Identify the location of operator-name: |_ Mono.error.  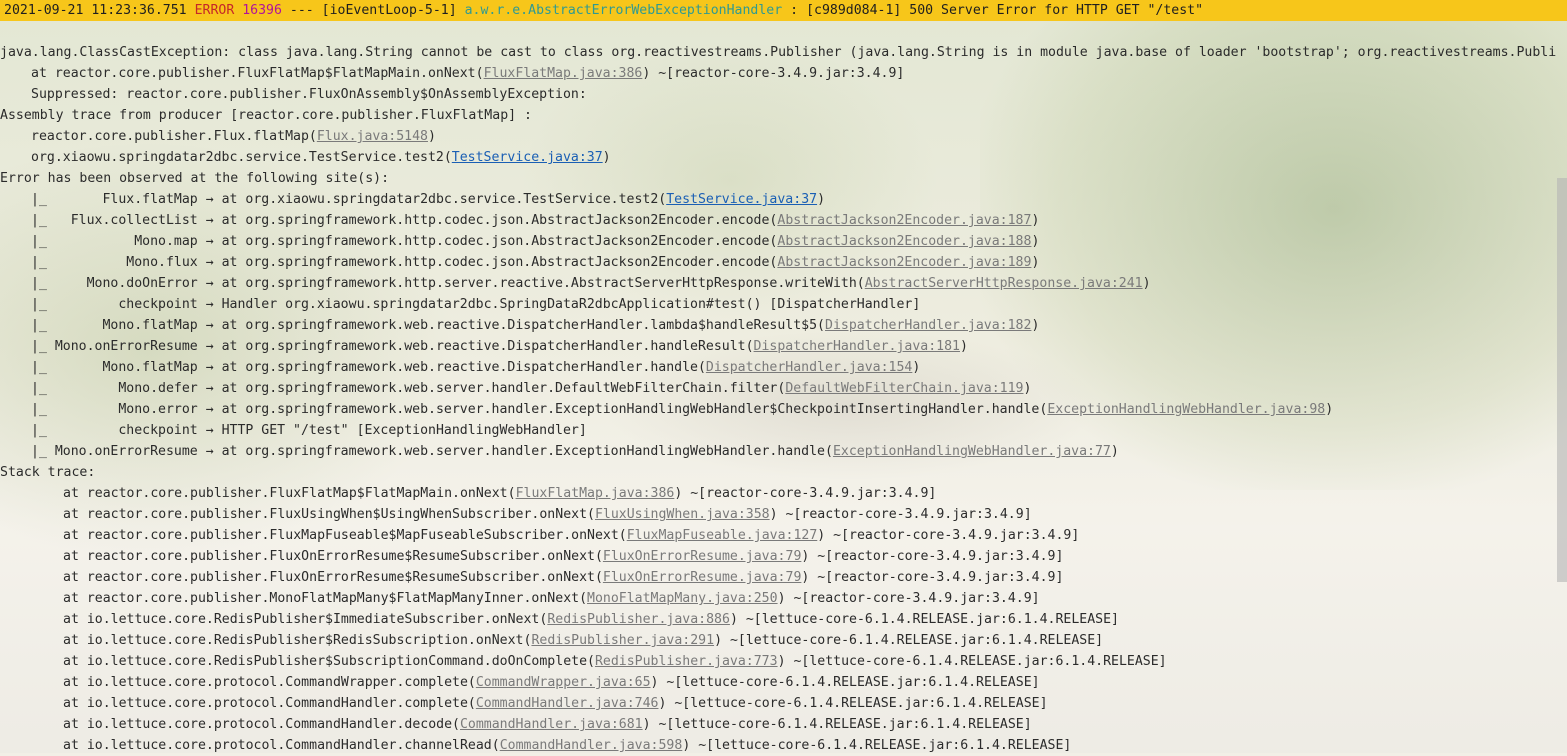
(114, 409).